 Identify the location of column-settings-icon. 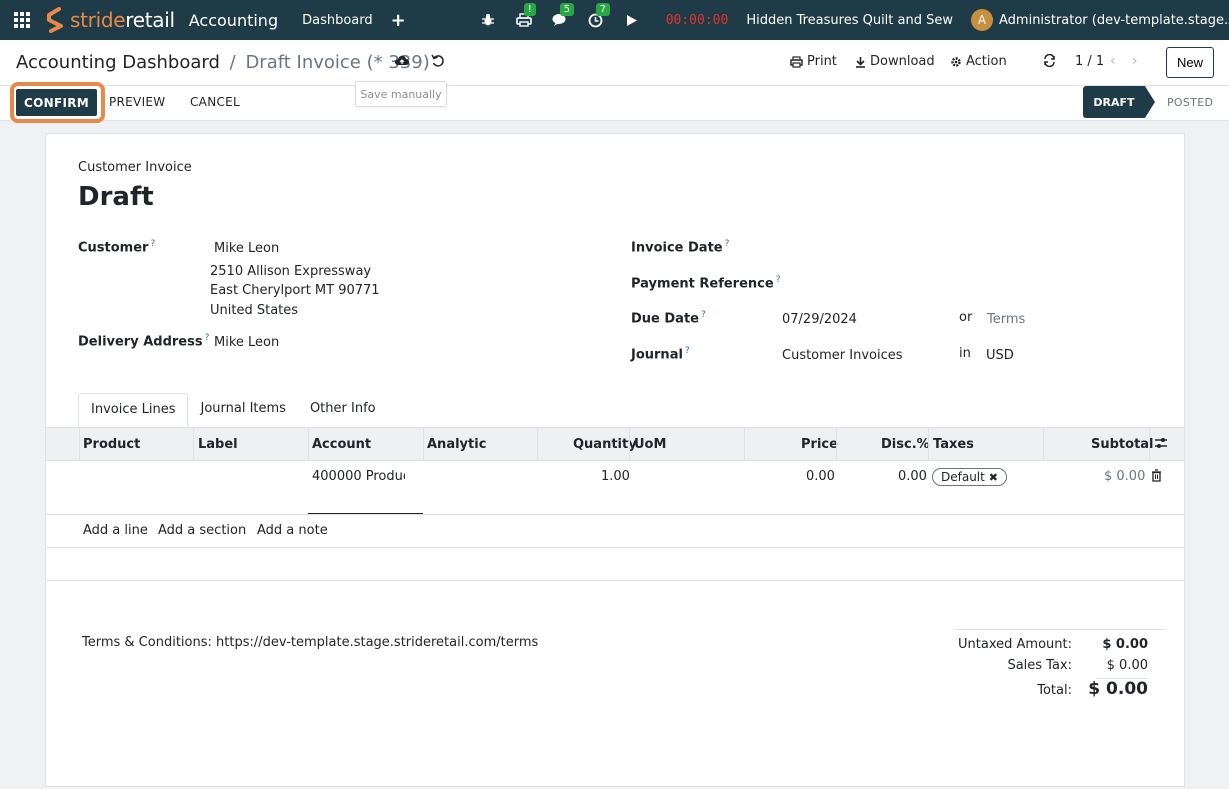
(1161, 445).